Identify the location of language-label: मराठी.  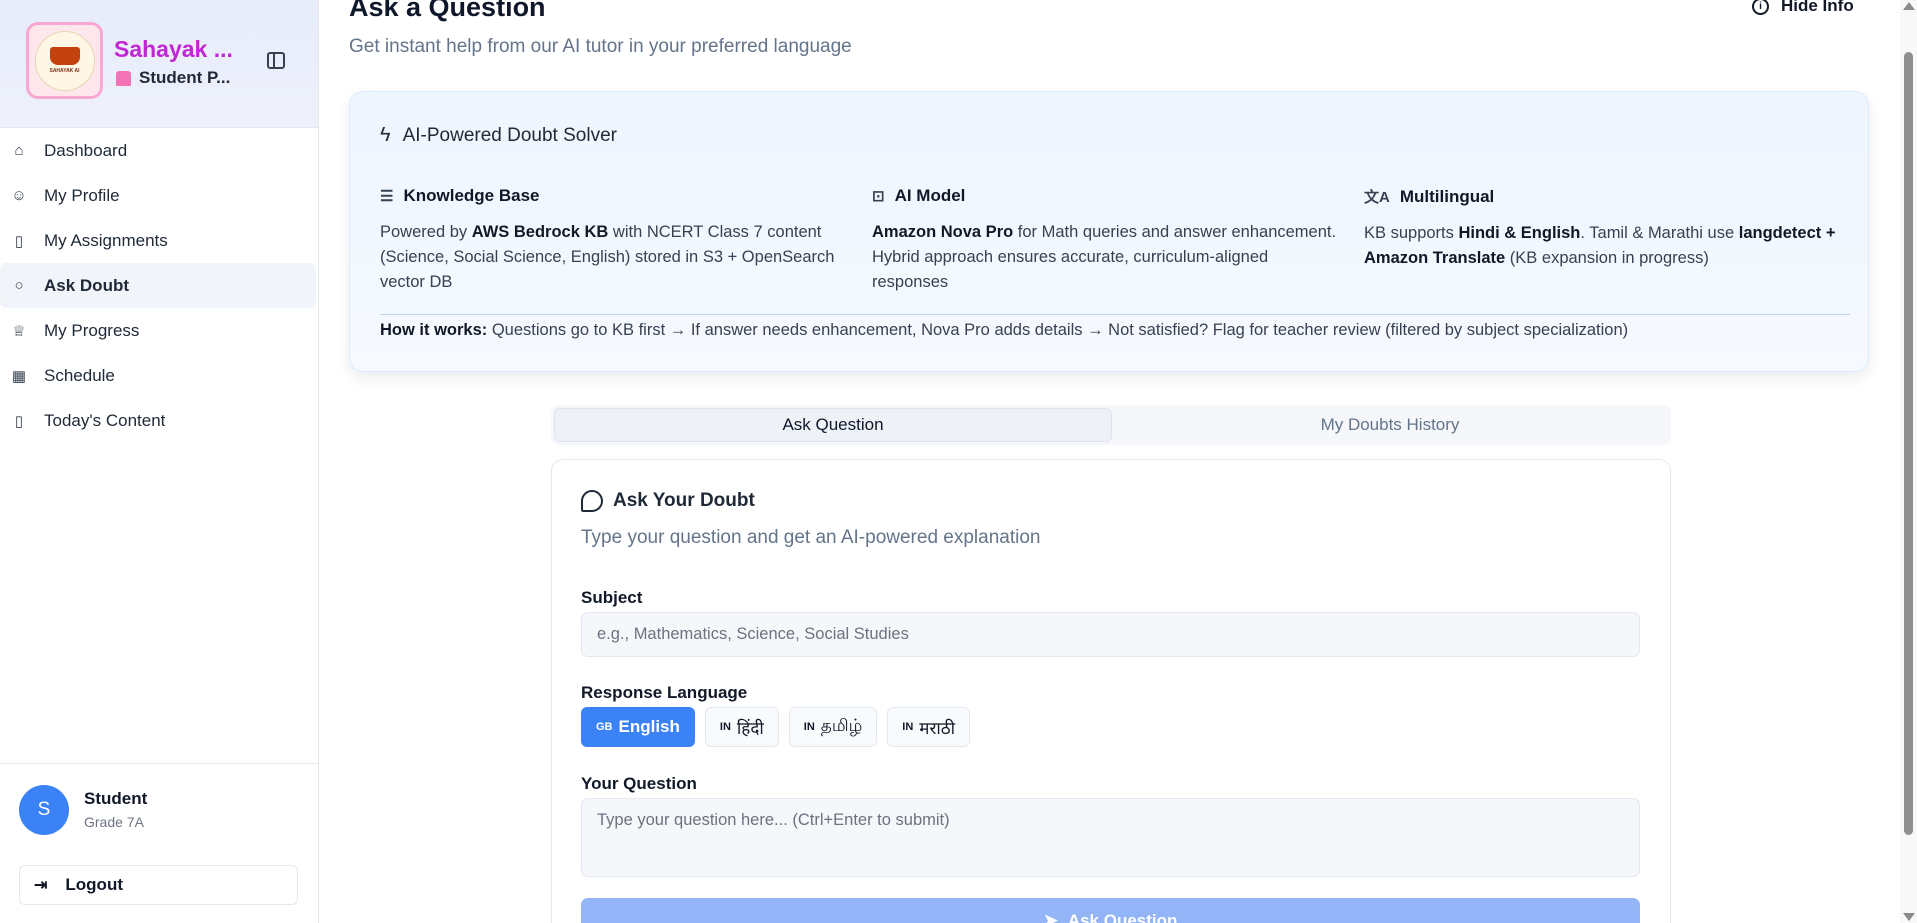
(937, 728).